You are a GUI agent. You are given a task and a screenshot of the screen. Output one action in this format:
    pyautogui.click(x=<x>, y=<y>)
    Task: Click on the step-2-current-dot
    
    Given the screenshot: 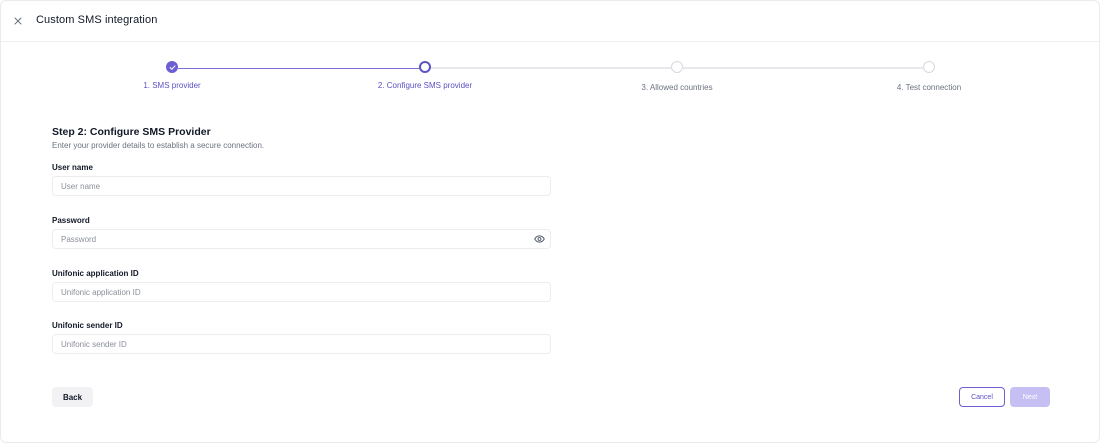 What is the action you would take?
    pyautogui.click(x=425, y=67)
    